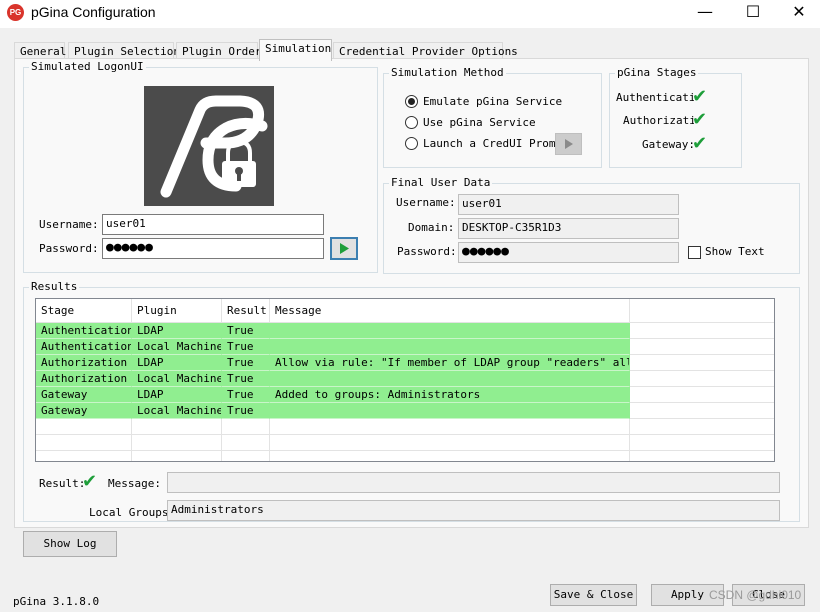 The height and width of the screenshot is (612, 820). Describe the element at coordinates (700, 119) in the screenshot. I see `authorization-ok-icon: ✔` at that location.